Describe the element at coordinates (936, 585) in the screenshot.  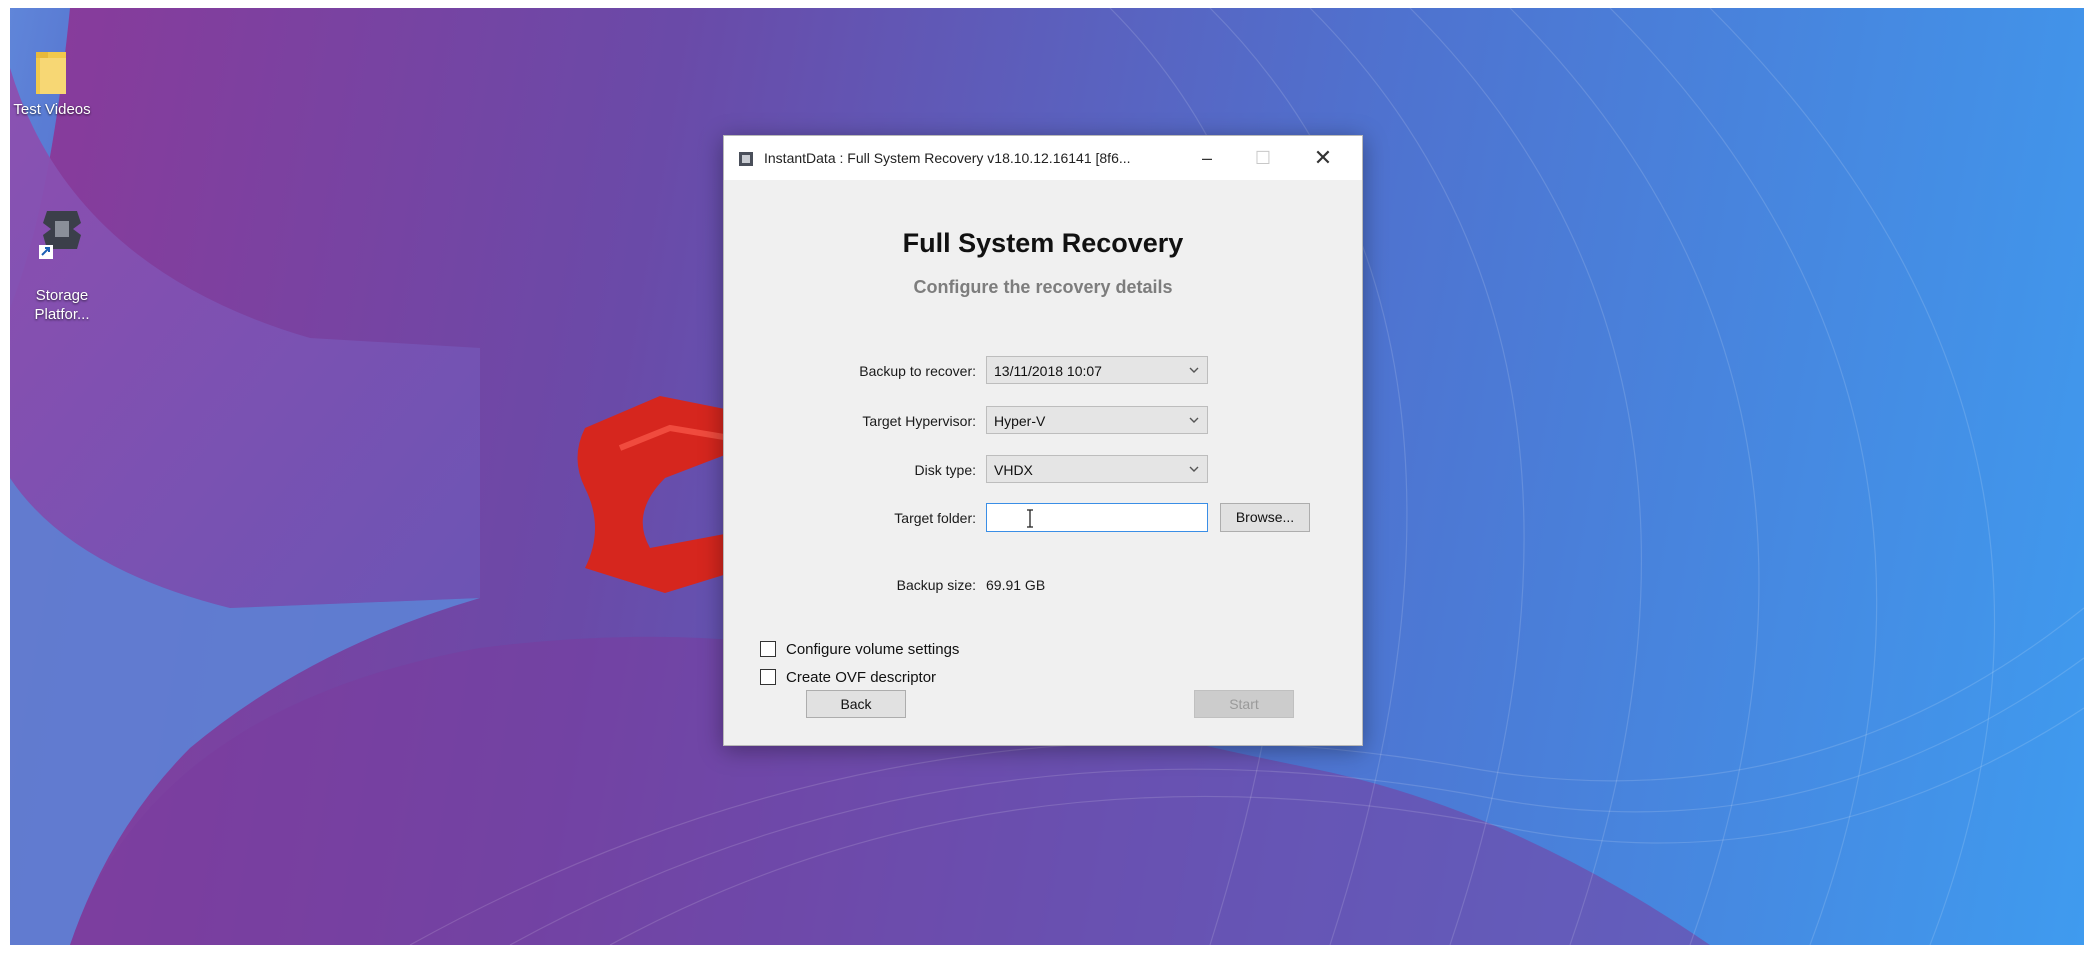
I see `backup-size-label: Backup size:` at that location.